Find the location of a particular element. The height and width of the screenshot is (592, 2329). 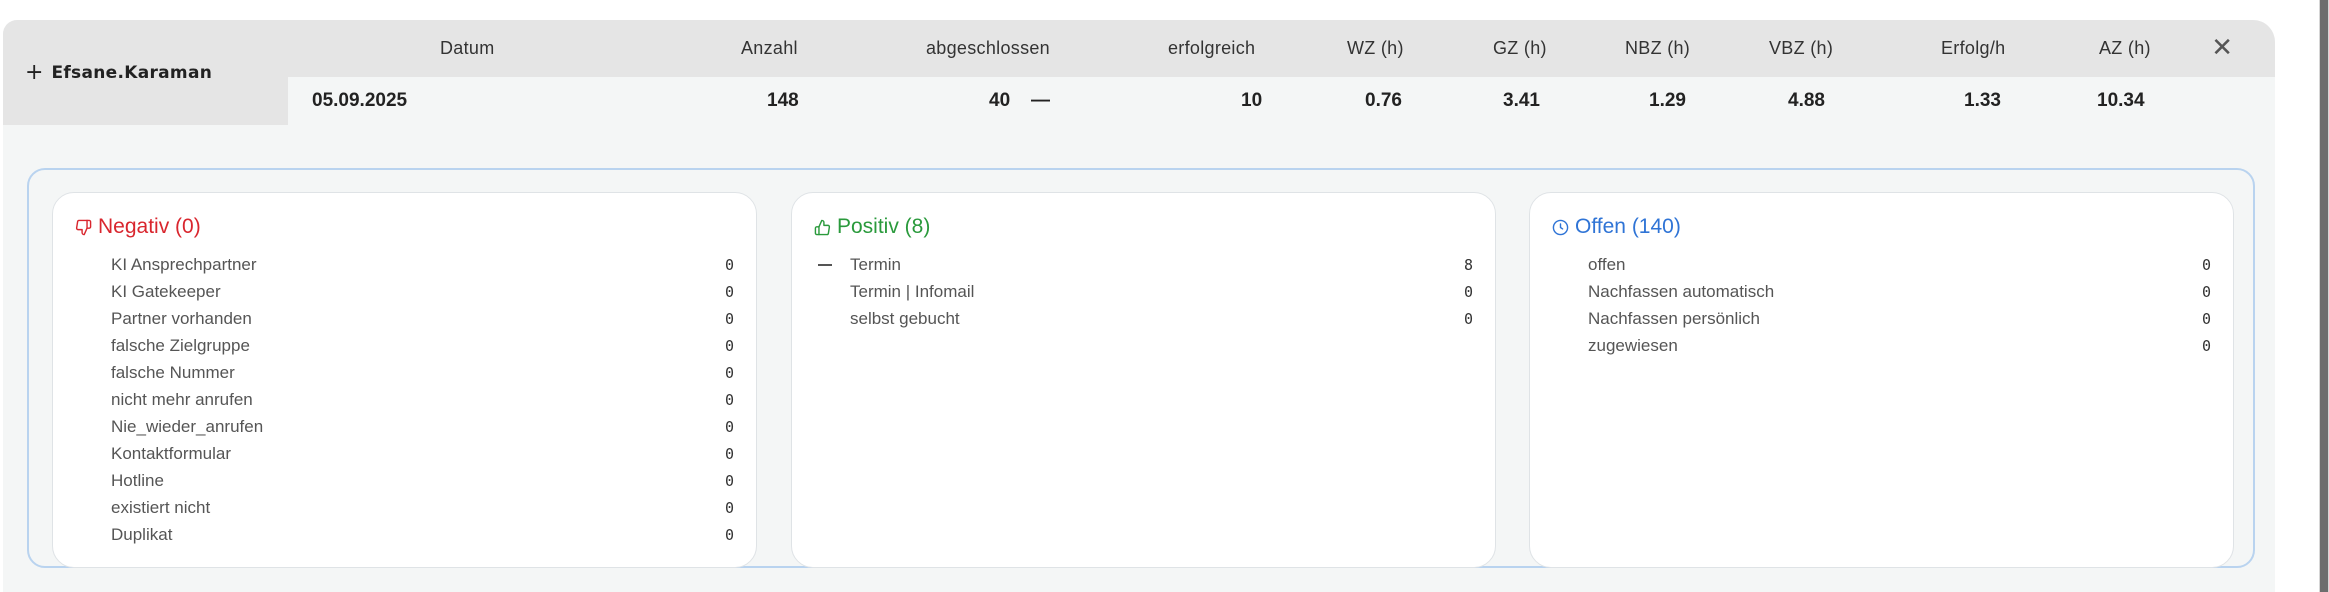

col-header-wz: WZ (h) is located at coordinates (1375, 48).